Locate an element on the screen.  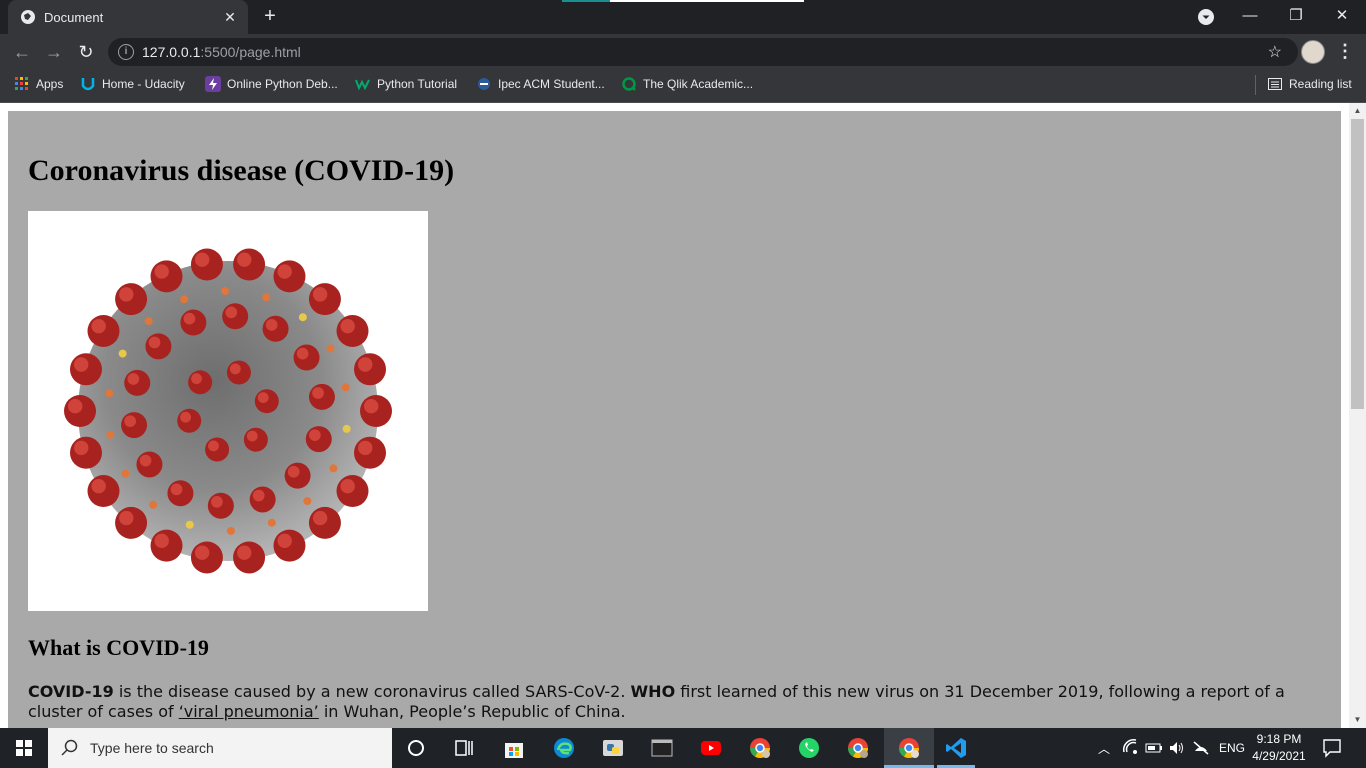
bookmark-apps: Apps is located at coordinates (38, 84).